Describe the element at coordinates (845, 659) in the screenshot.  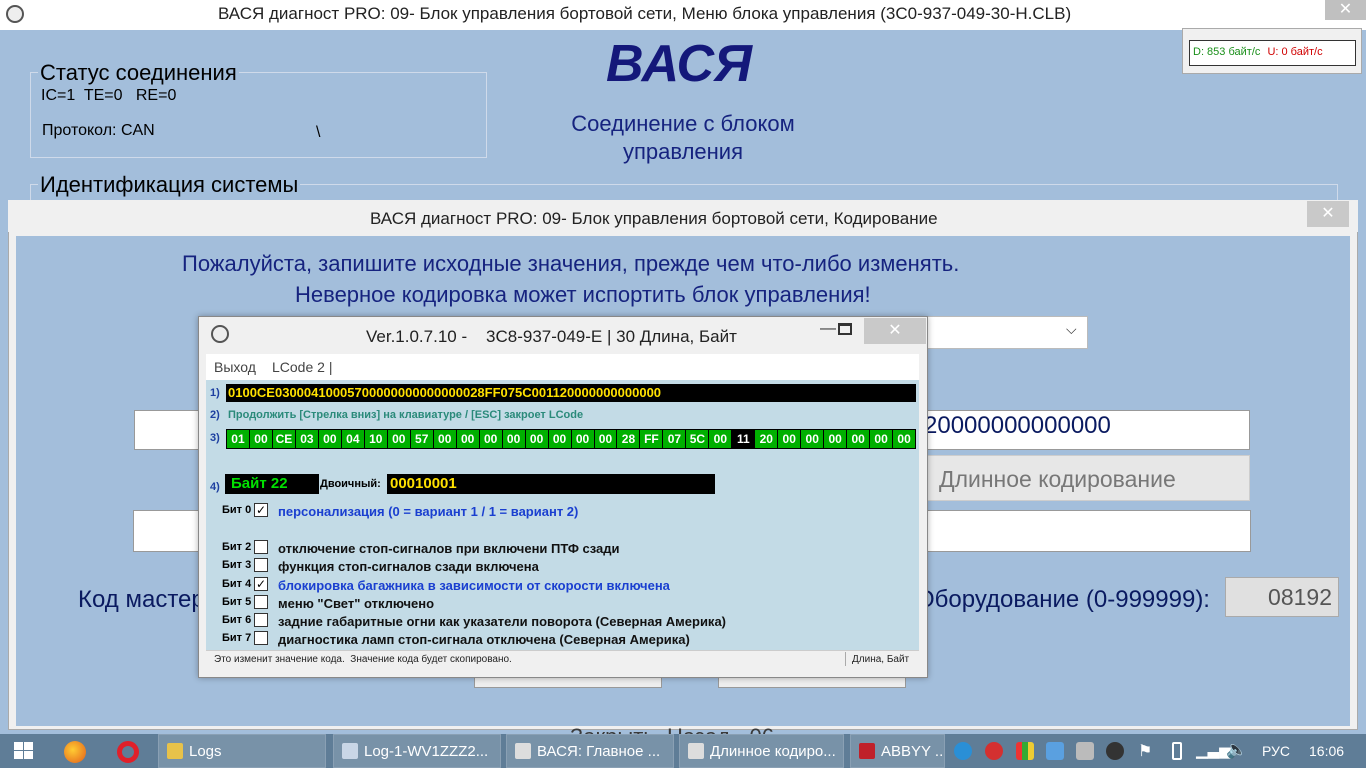
I see `statusbar-separator` at that location.